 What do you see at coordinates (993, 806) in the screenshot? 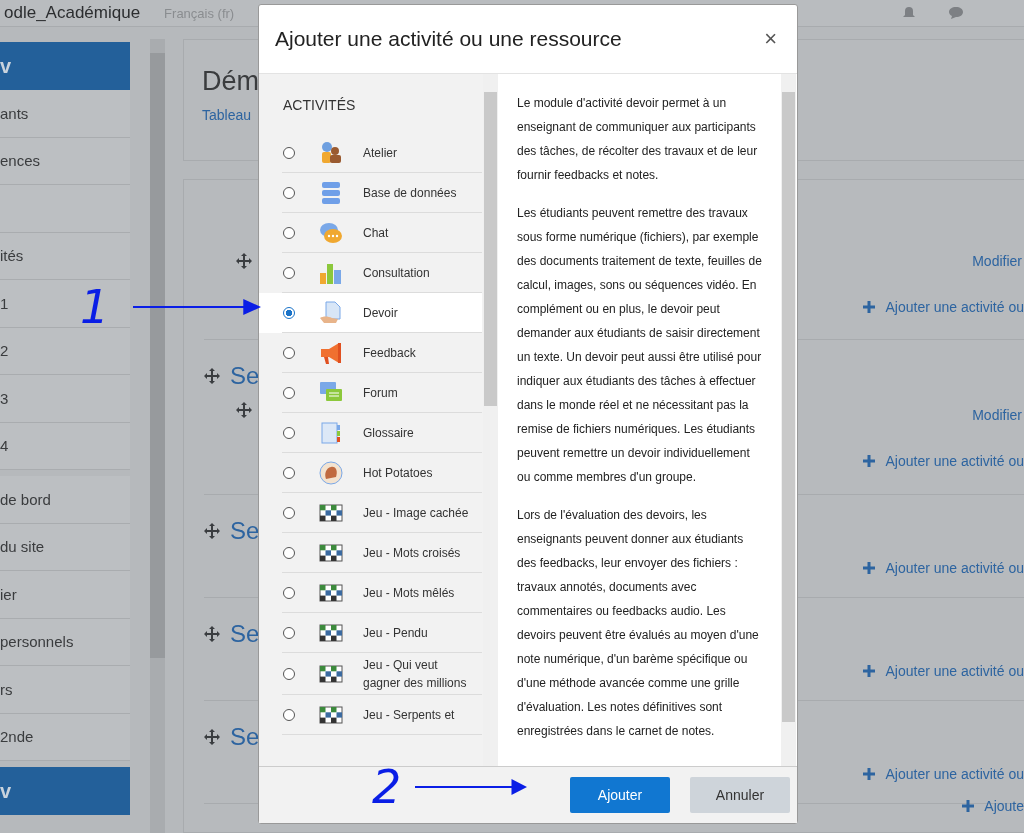
I see `add-activity-link: Ajoute` at bounding box center [993, 806].